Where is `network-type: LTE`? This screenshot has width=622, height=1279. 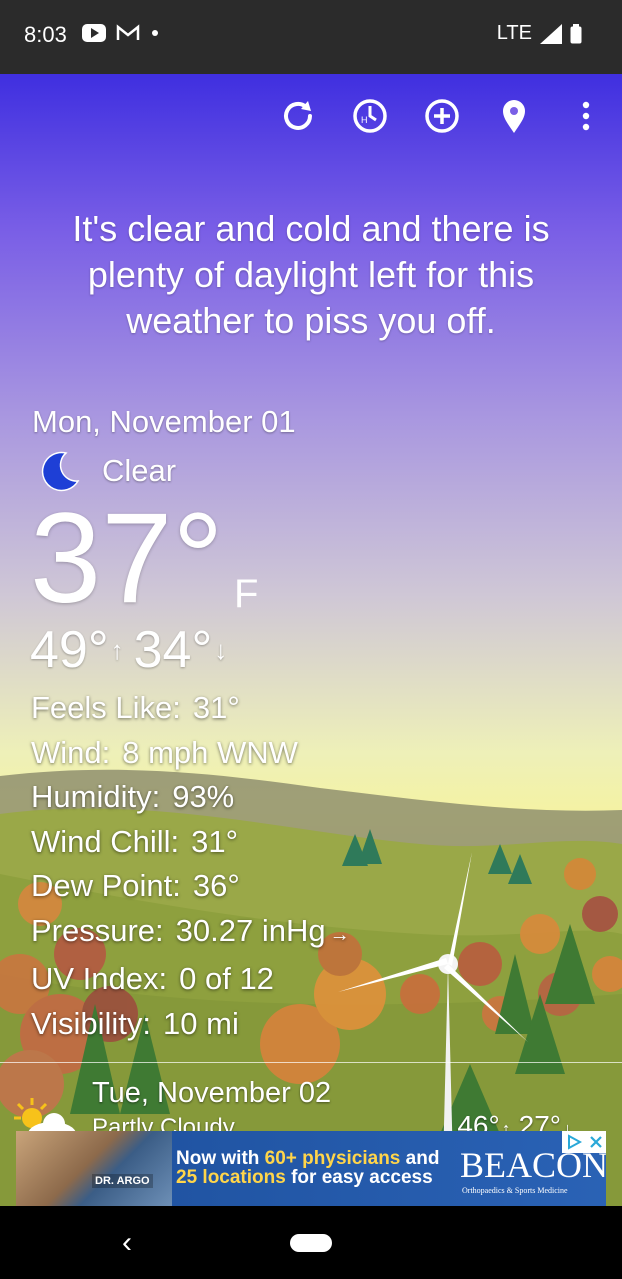
network-type: LTE is located at coordinates (514, 33).